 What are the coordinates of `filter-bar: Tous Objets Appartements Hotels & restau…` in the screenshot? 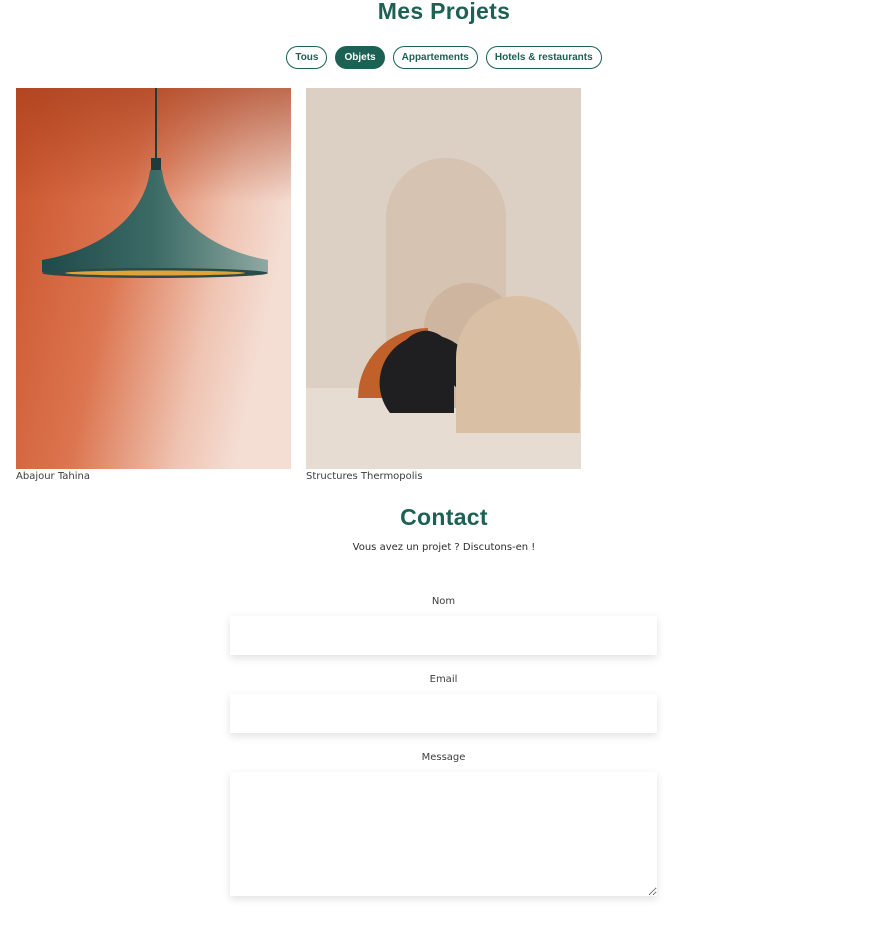 It's located at (444, 57).